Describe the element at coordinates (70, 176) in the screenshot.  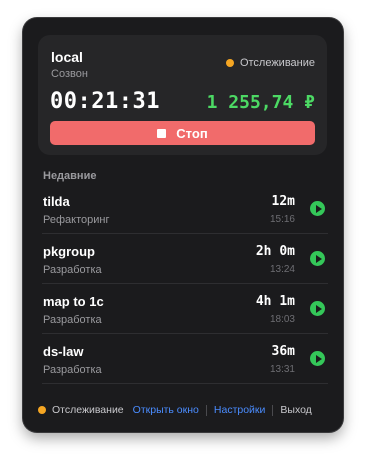
I see `recent-heading: Недавние` at that location.